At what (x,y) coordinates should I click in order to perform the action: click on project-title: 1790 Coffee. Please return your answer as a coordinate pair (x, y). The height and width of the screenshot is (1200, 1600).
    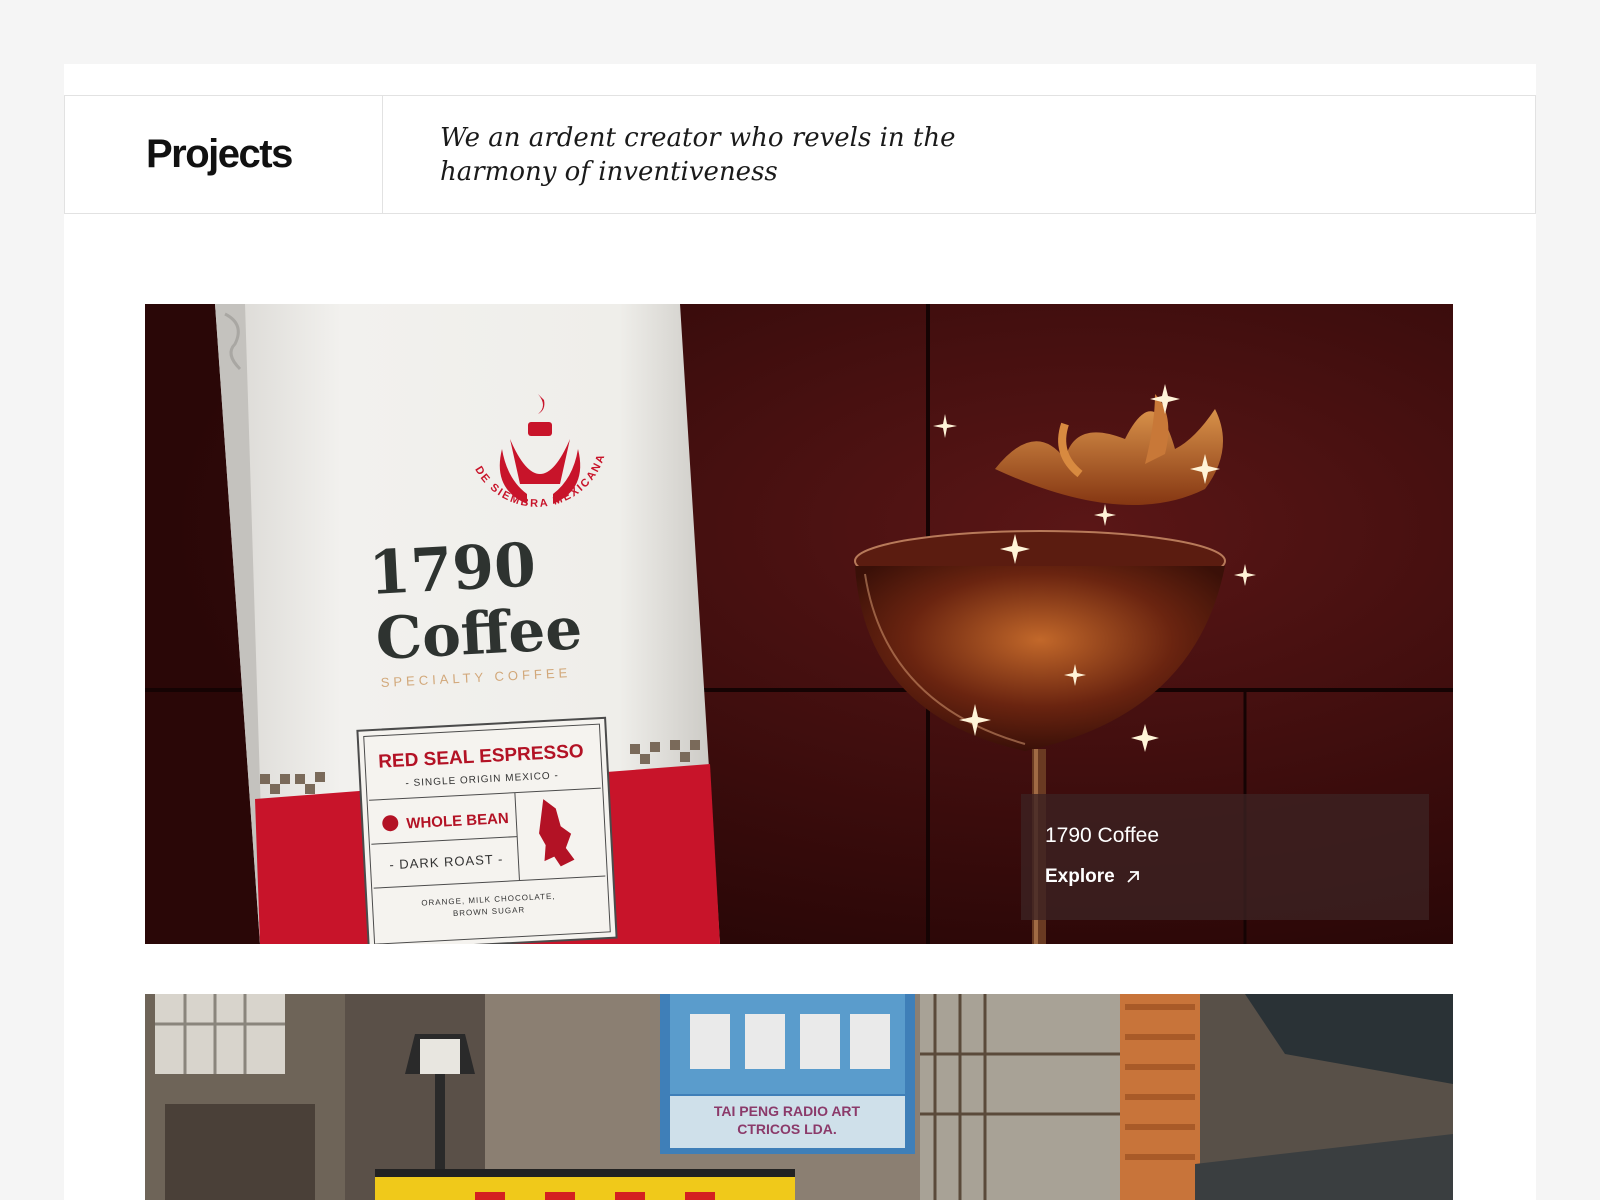
    Looking at the image, I should click on (1102, 835).